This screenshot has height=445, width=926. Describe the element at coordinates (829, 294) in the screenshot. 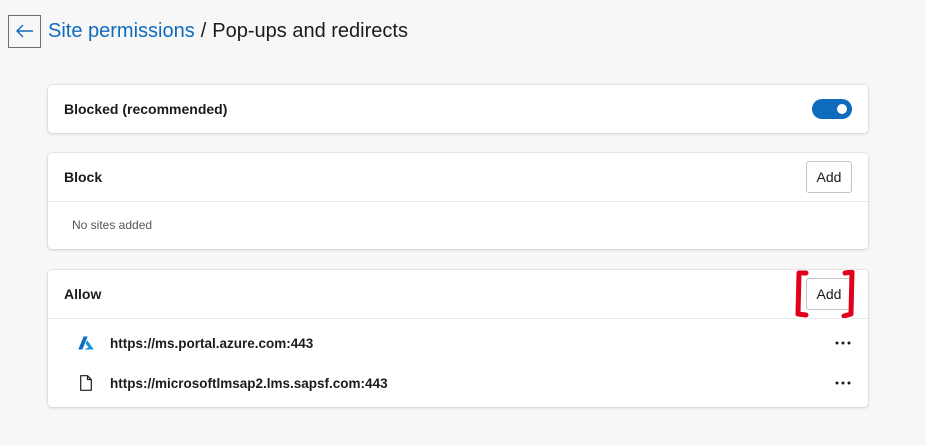

I see `allow-add-button: Add` at that location.